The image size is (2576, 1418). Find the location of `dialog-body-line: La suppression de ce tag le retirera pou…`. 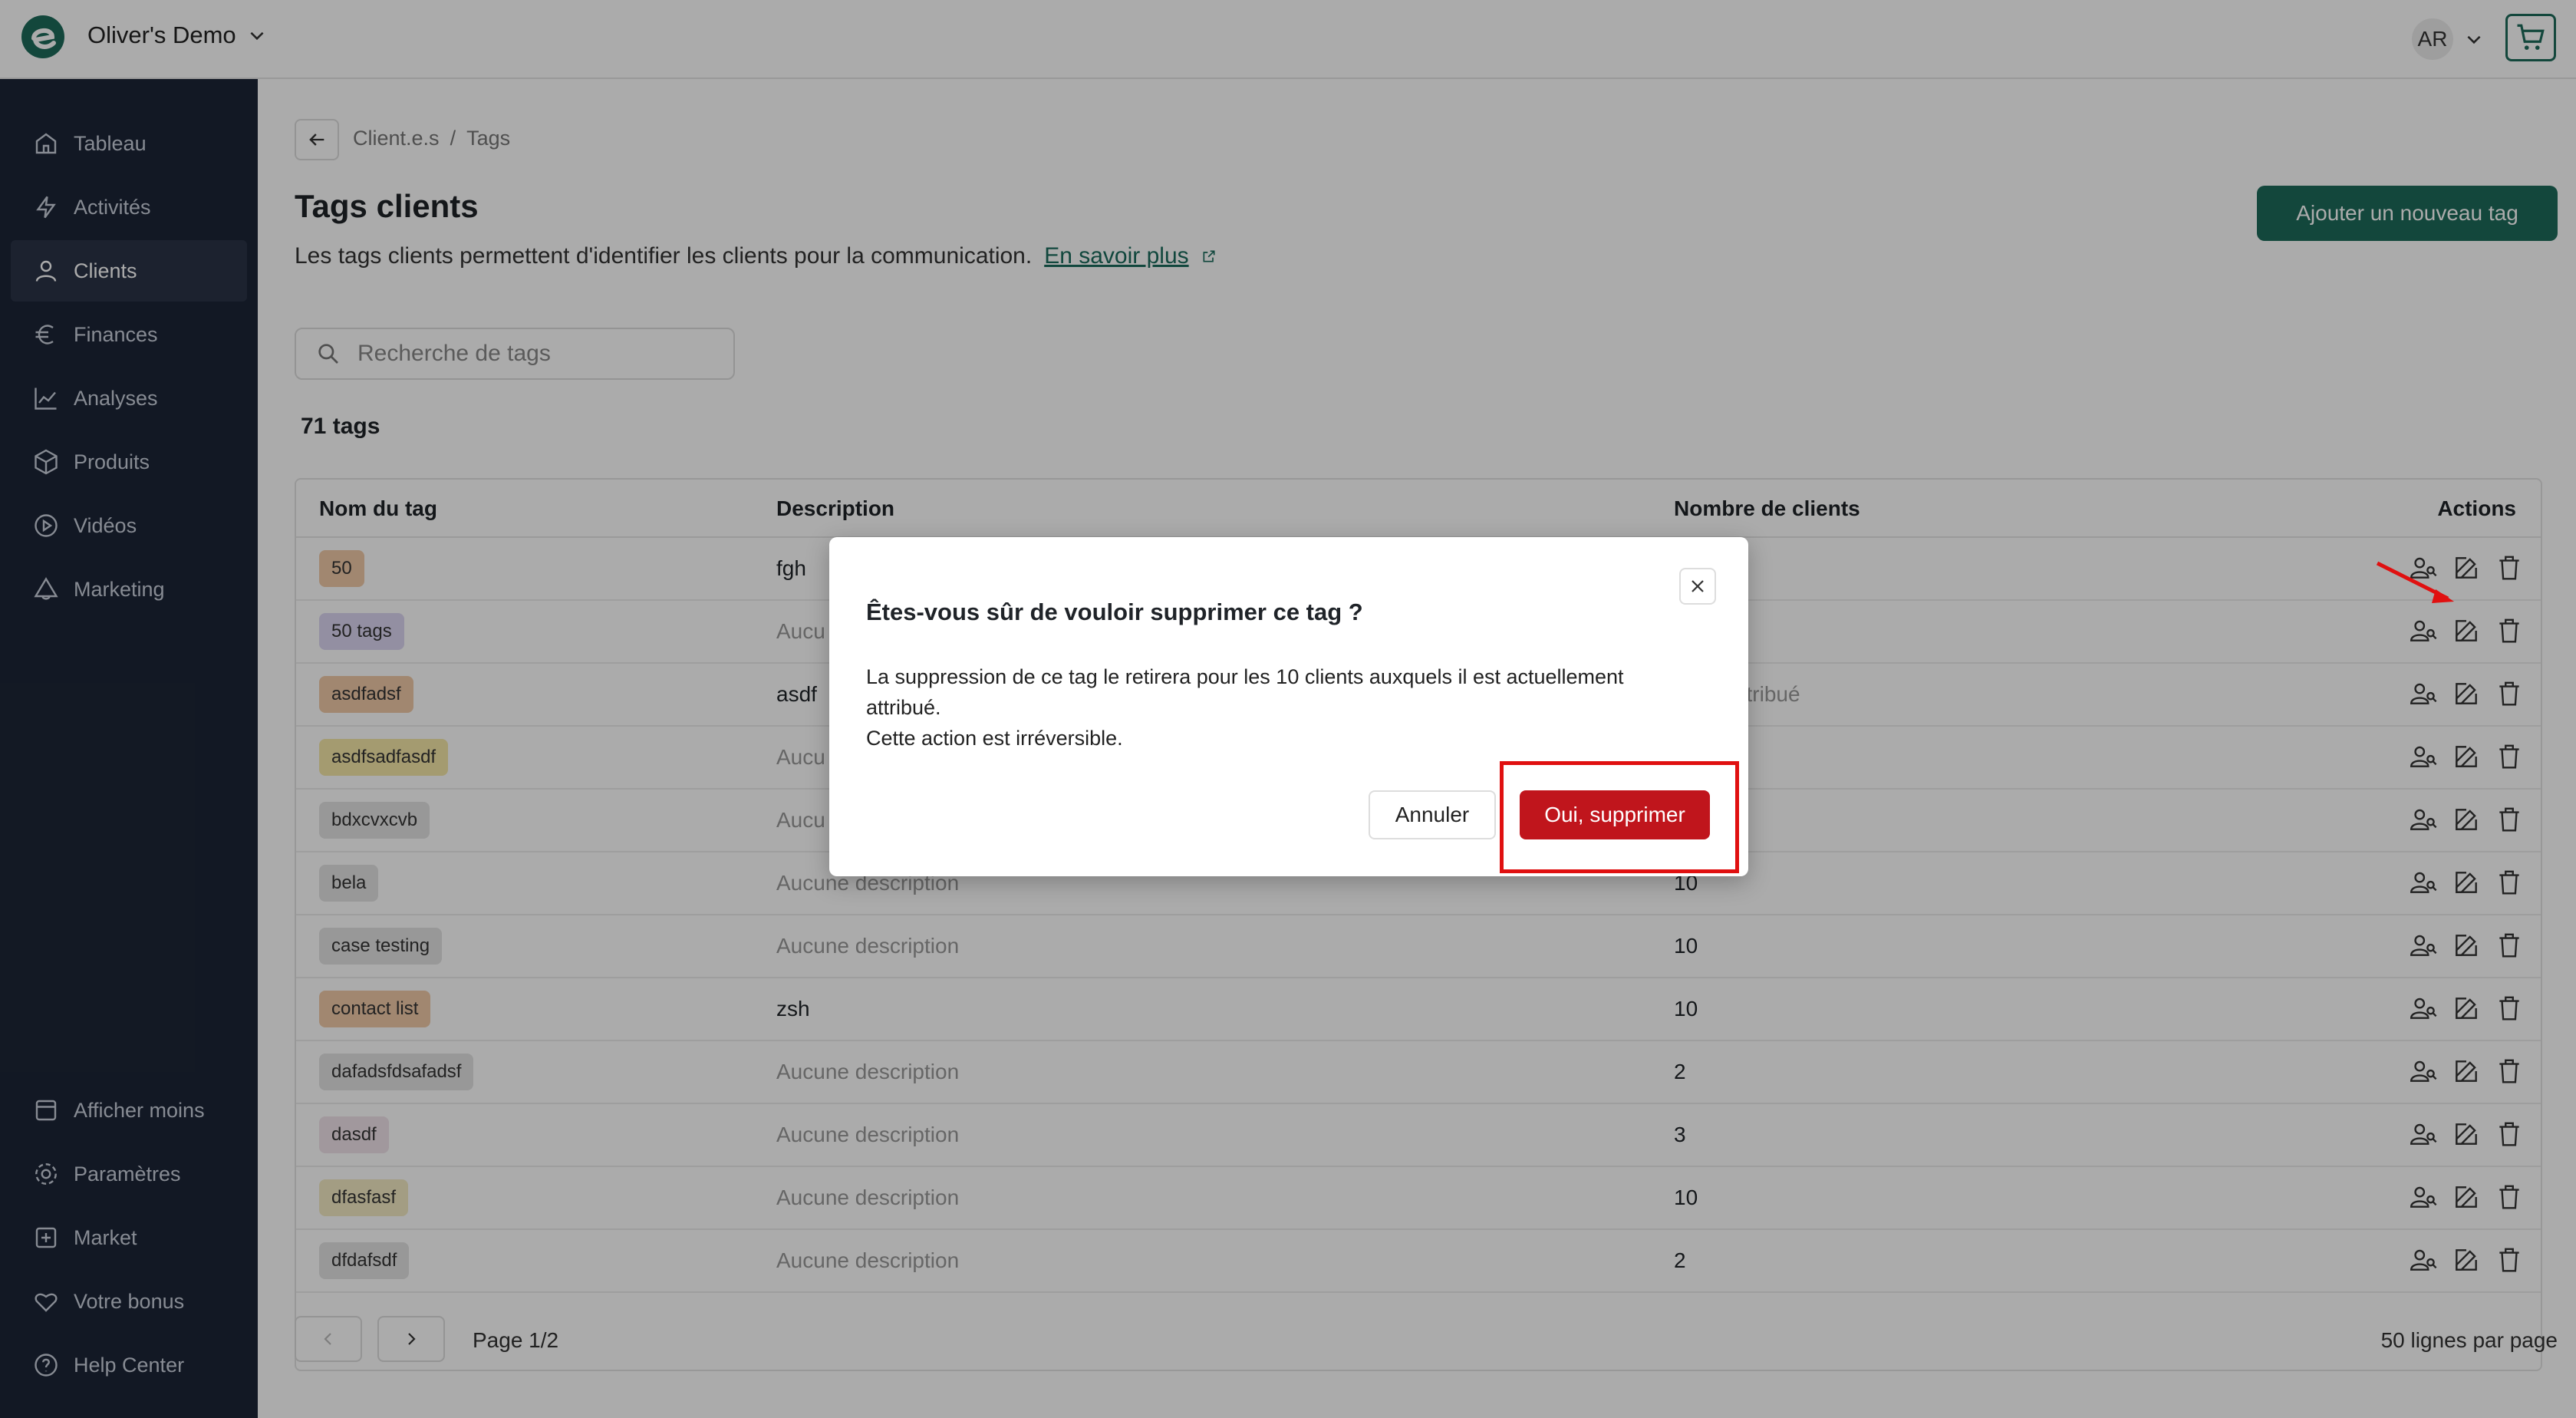

dialog-body-line: La suppression de ce tag le retirera pou… is located at coordinates (1245, 676).